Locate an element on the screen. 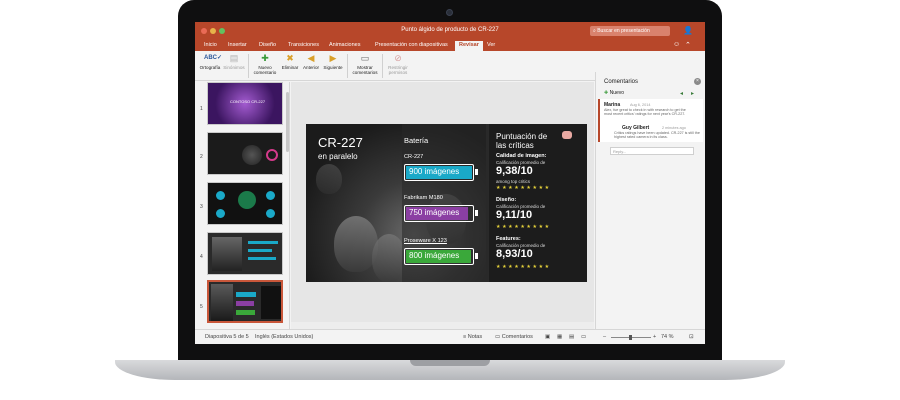 Image resolution: width=900 pixels, height=400 pixels. tab-diseno: Diseño is located at coordinates (267, 45).